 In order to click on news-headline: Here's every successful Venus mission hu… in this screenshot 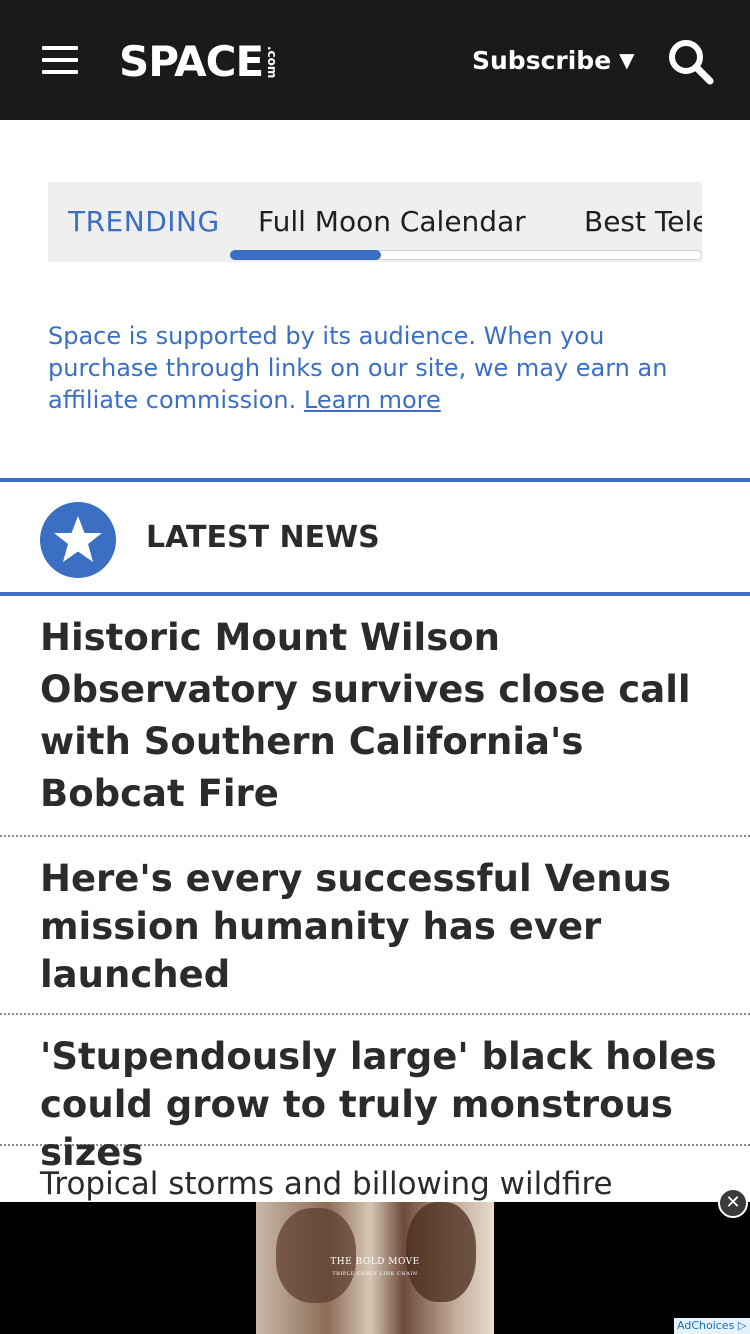, I will do `click(380, 927)`.